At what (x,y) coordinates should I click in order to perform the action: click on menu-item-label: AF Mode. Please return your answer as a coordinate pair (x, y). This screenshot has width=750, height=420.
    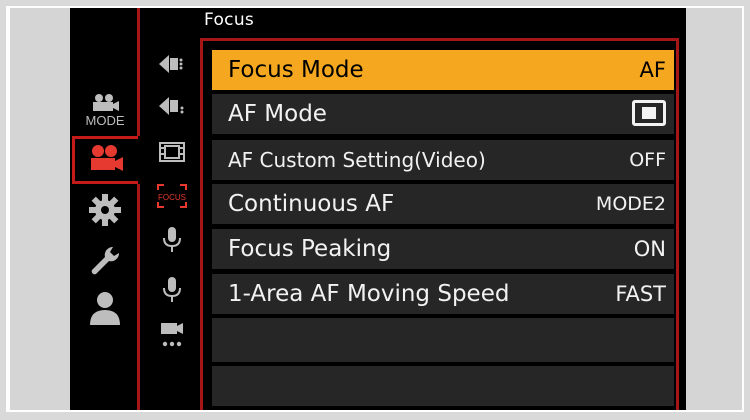
    Looking at the image, I should click on (277, 114).